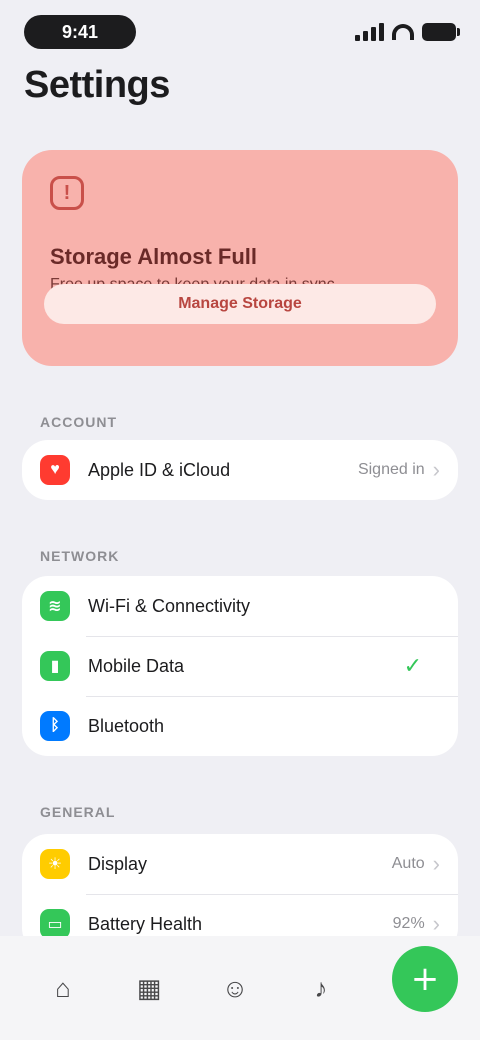 Image resolution: width=480 pixels, height=1040 pixels. Describe the element at coordinates (408, 923) in the screenshot. I see `row-value: 92%` at that location.